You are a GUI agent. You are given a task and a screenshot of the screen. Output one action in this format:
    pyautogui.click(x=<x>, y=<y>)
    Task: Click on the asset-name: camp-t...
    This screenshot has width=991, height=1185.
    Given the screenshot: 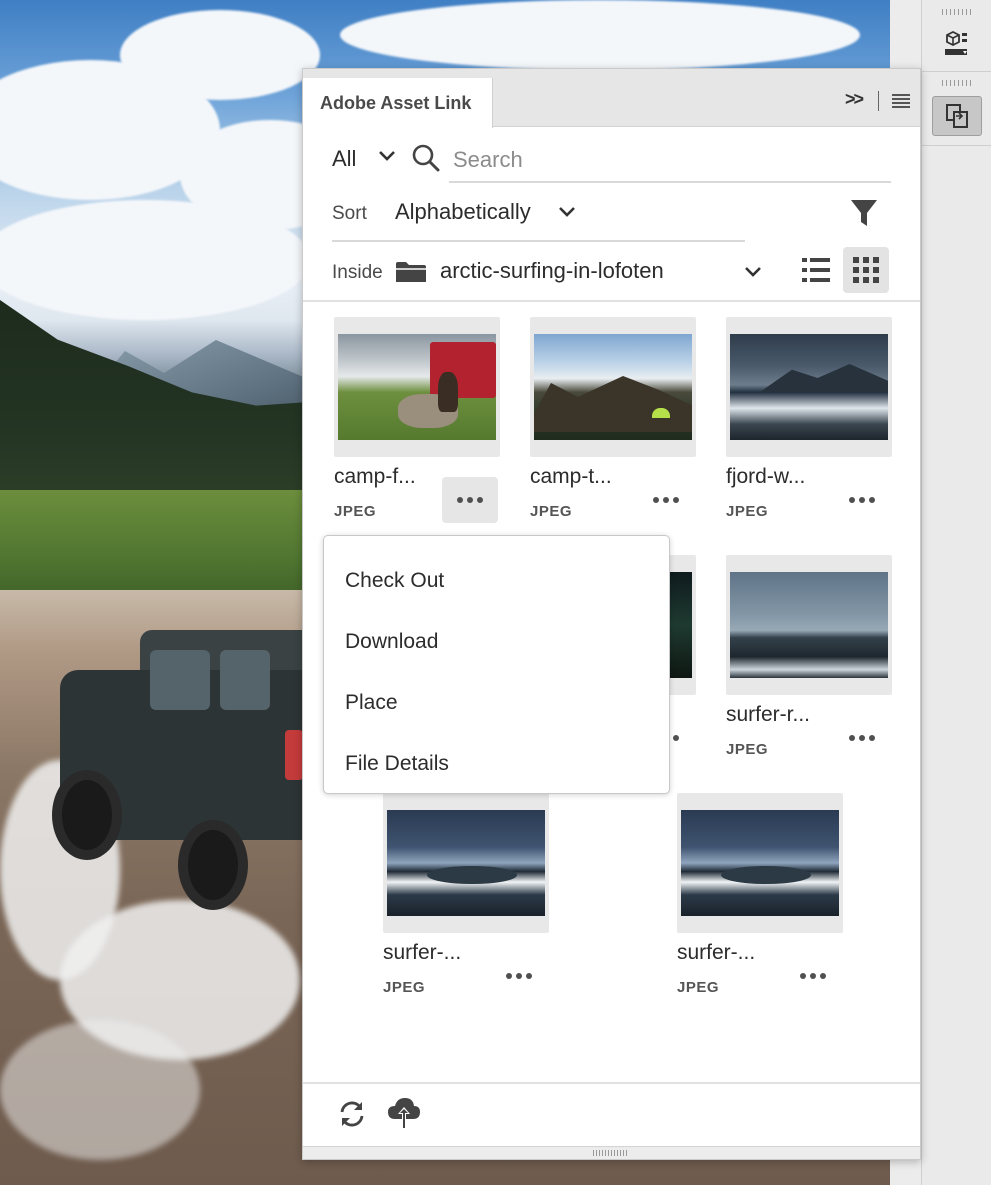 What is the action you would take?
    pyautogui.click(x=571, y=476)
    